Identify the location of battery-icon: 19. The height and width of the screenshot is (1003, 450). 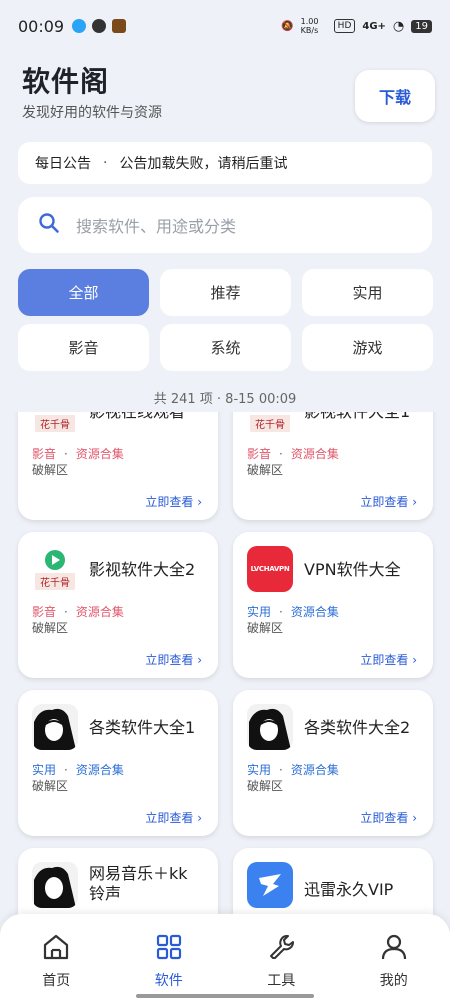
(421, 26).